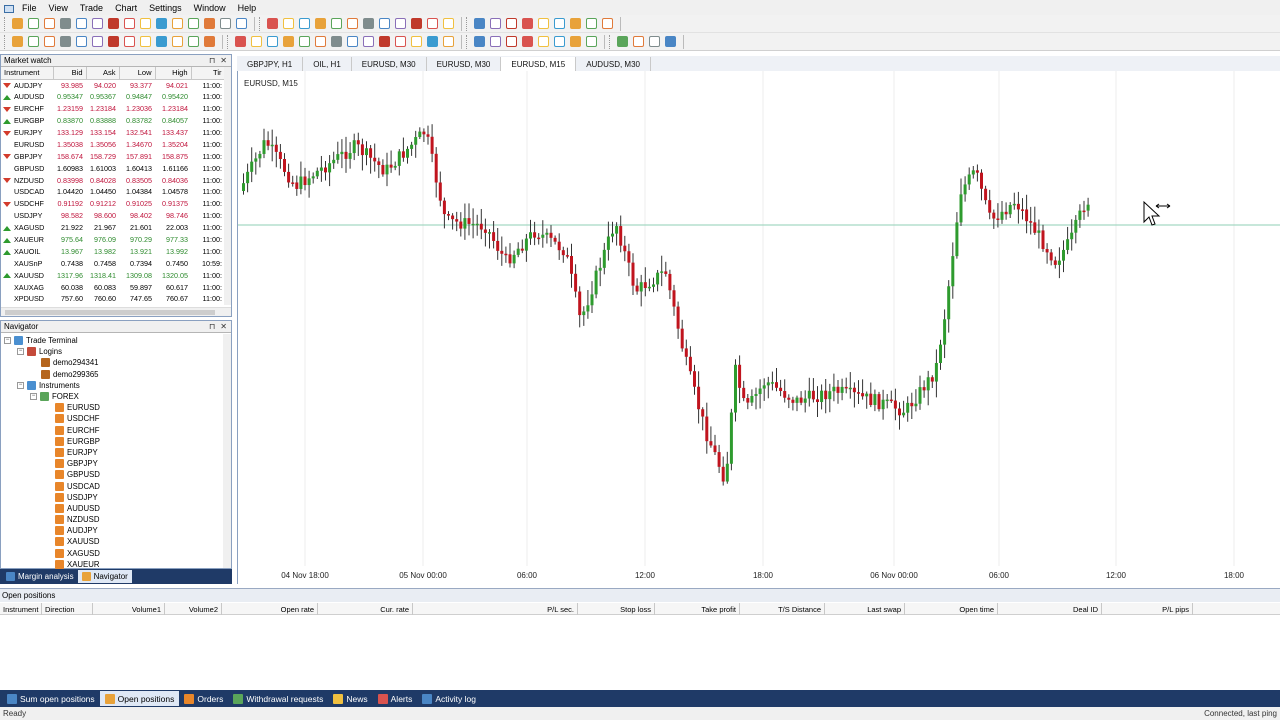 The image size is (1280, 720). I want to click on table-row: XAGUSD 21.922 21.967 21.601 22.003 11:00:, so click(113, 228).